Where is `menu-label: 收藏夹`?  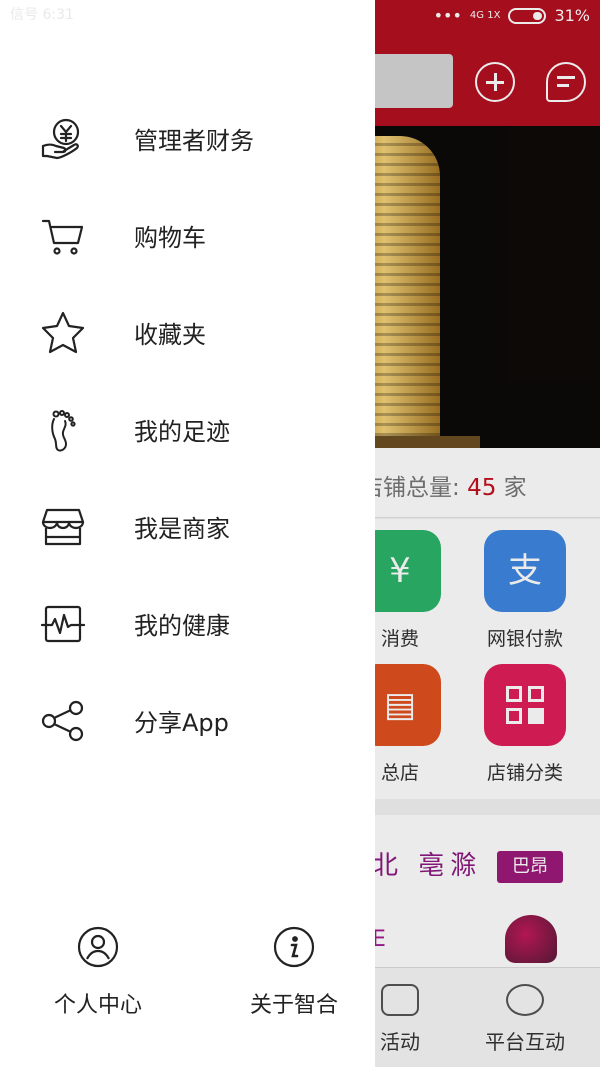 menu-label: 收藏夹 is located at coordinates (170, 335).